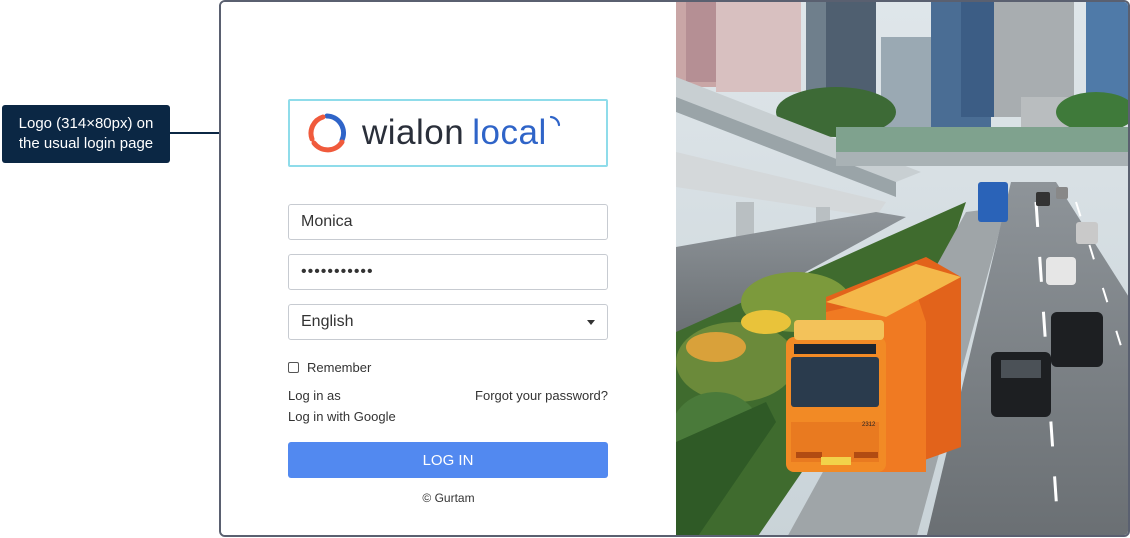 The image size is (1130, 538). What do you see at coordinates (554, 121) in the screenshot?
I see `signal-icon` at bounding box center [554, 121].